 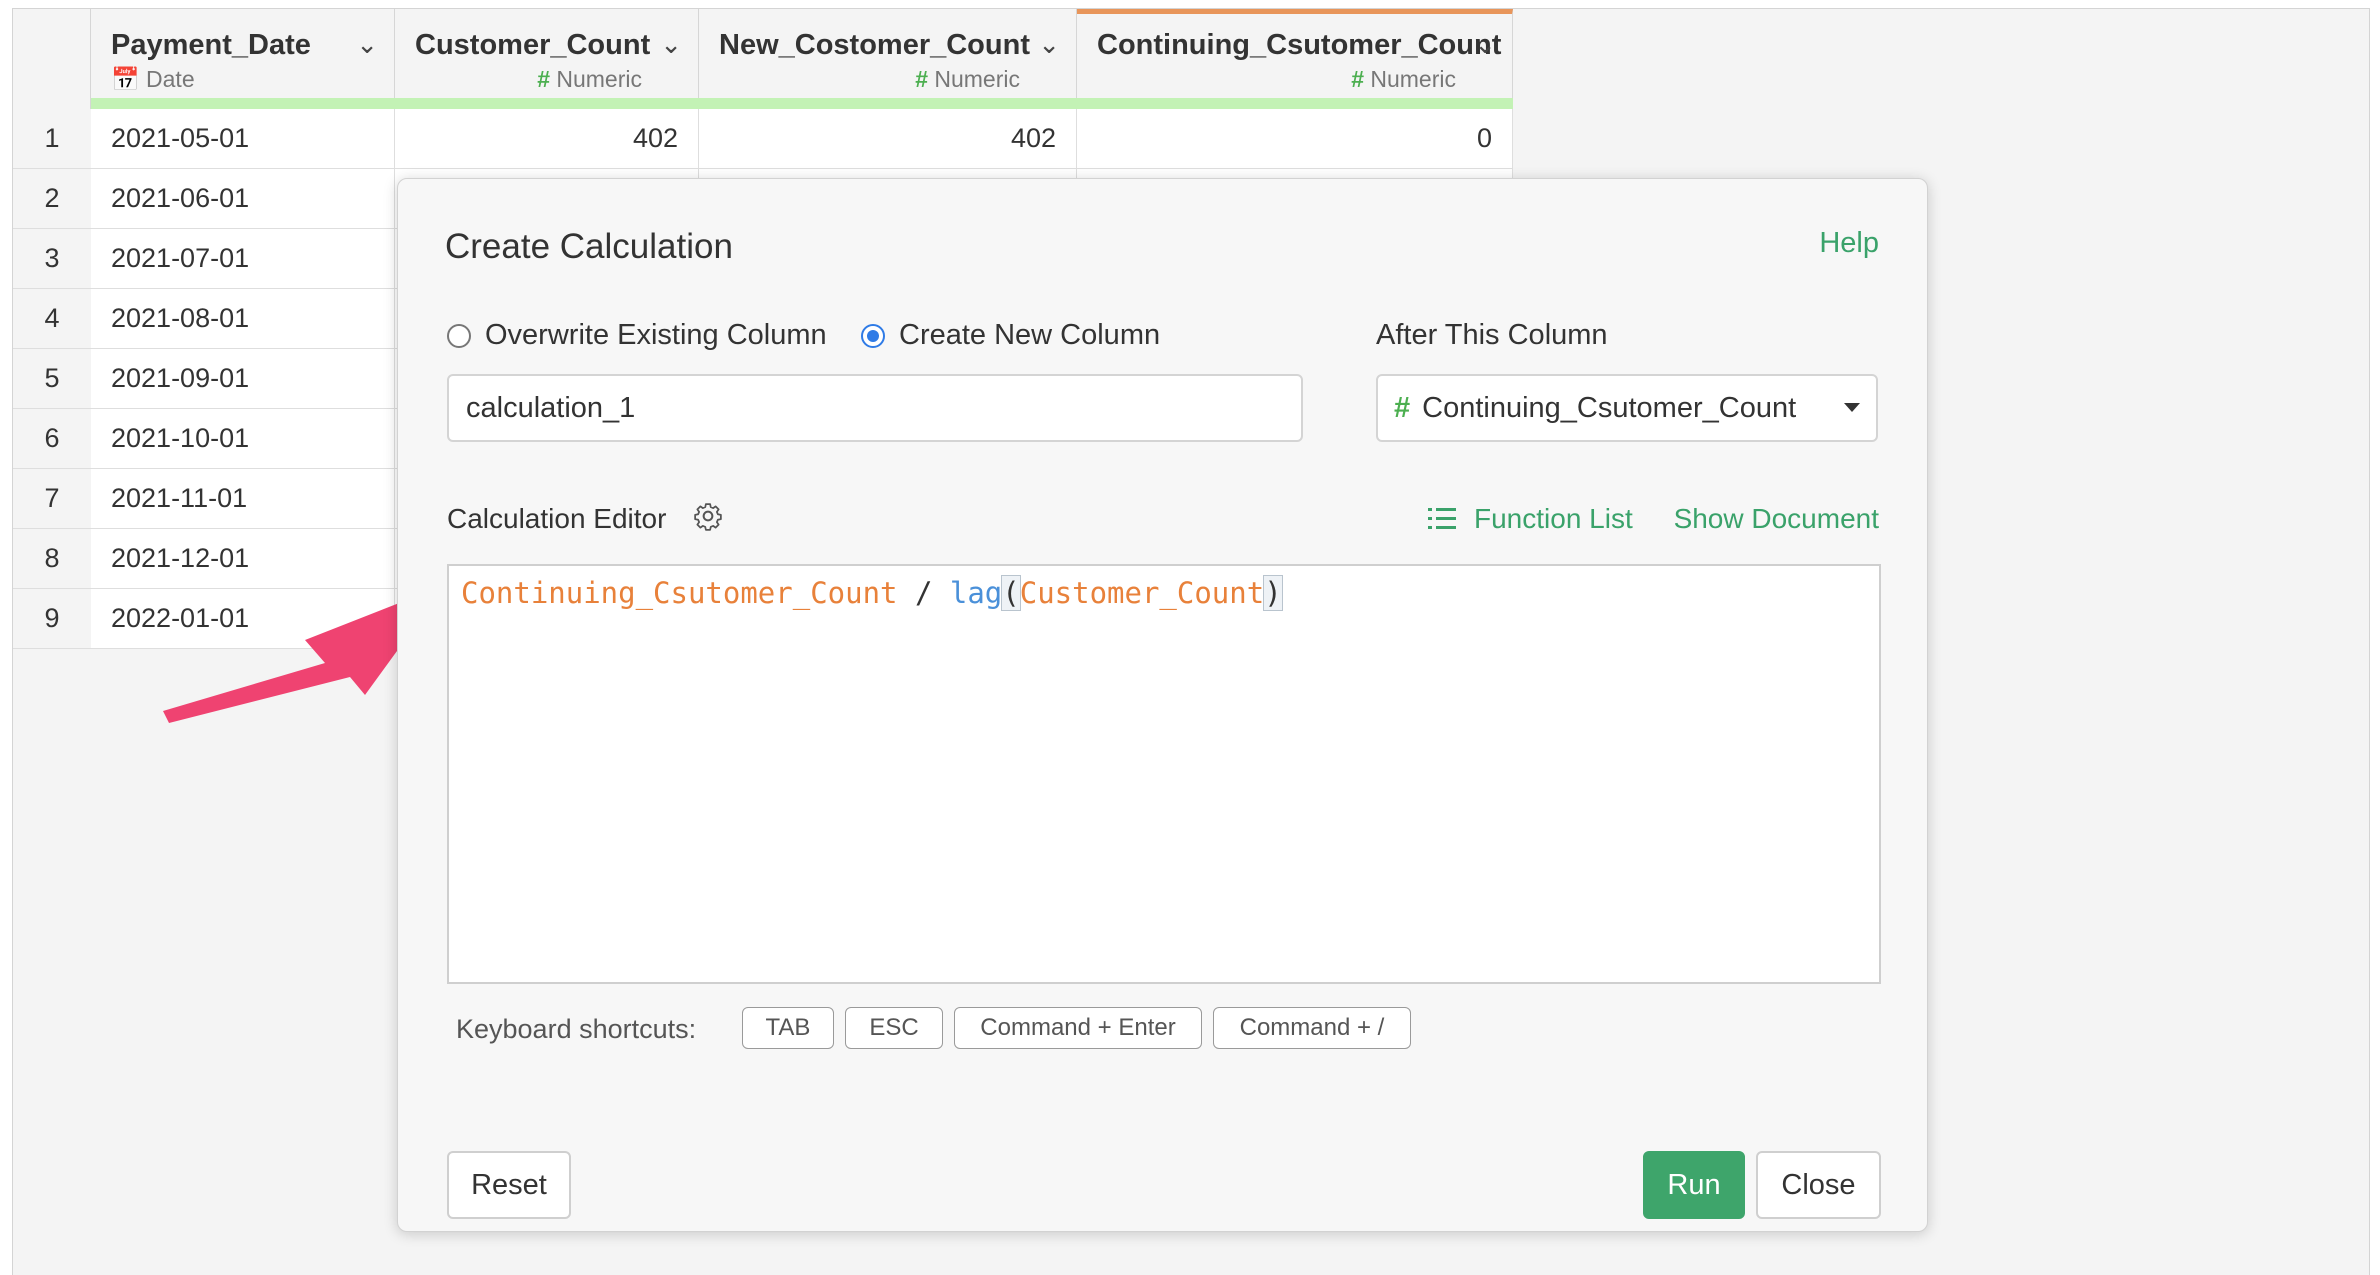 What do you see at coordinates (894, 1028) in the screenshot?
I see `shortcut-esc: ESC` at bounding box center [894, 1028].